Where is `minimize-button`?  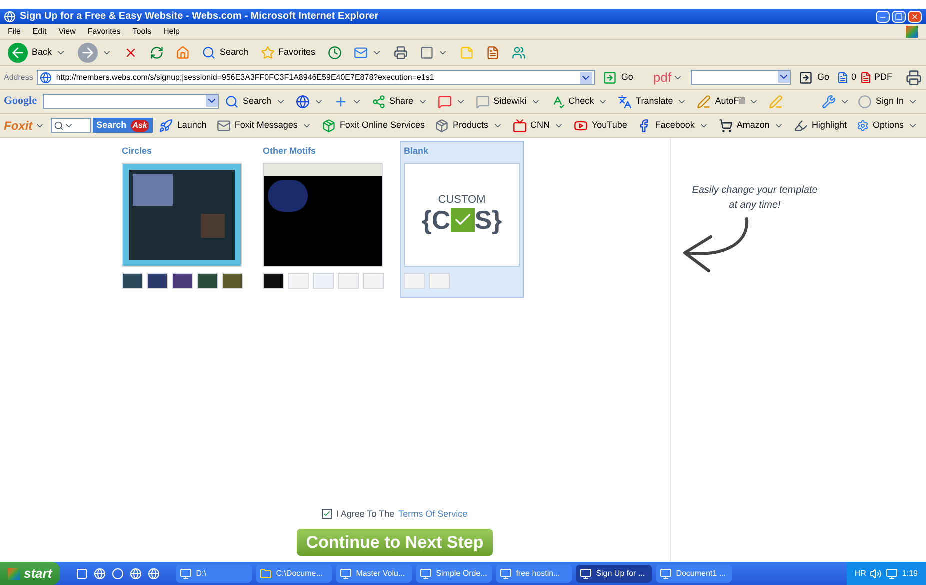 minimize-button is located at coordinates (883, 16).